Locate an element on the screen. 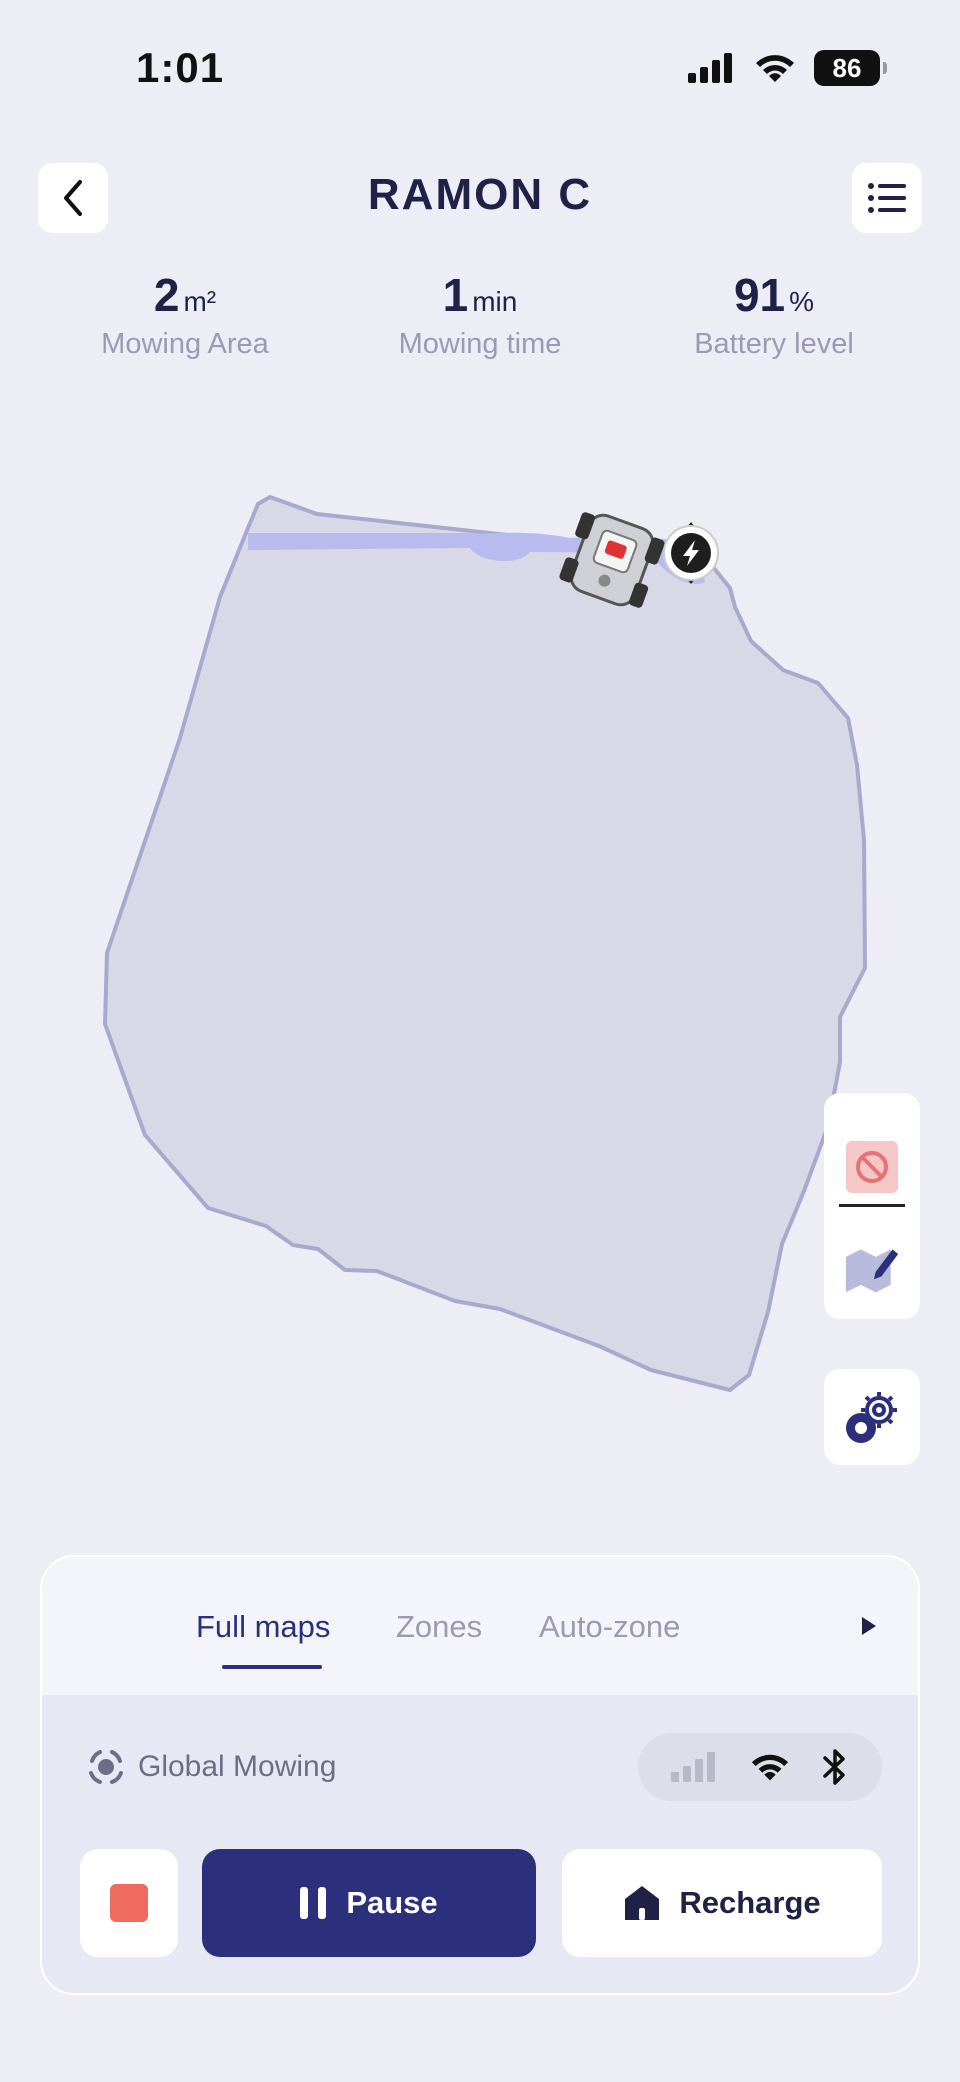 The image size is (960, 2082). stat-battery-level: 91% Battery level is located at coordinates (774, 314).